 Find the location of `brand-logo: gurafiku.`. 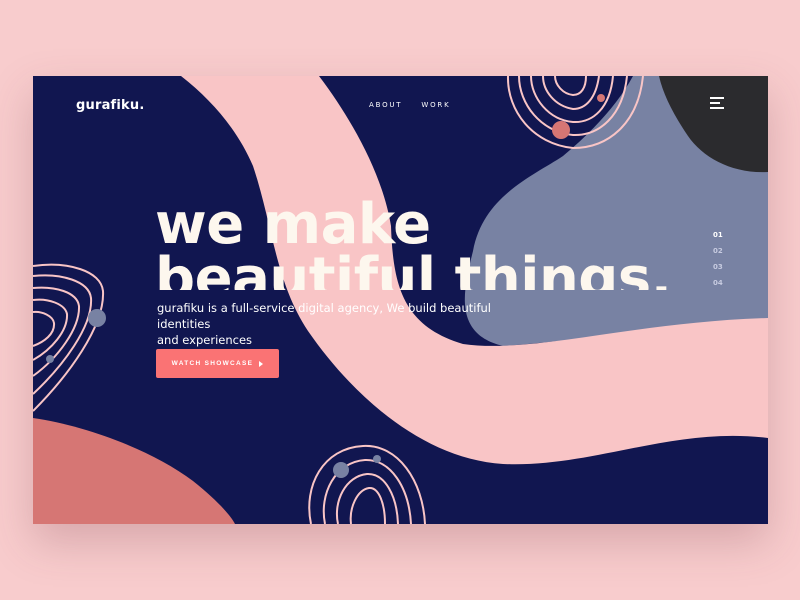

brand-logo: gurafiku. is located at coordinates (110, 105).